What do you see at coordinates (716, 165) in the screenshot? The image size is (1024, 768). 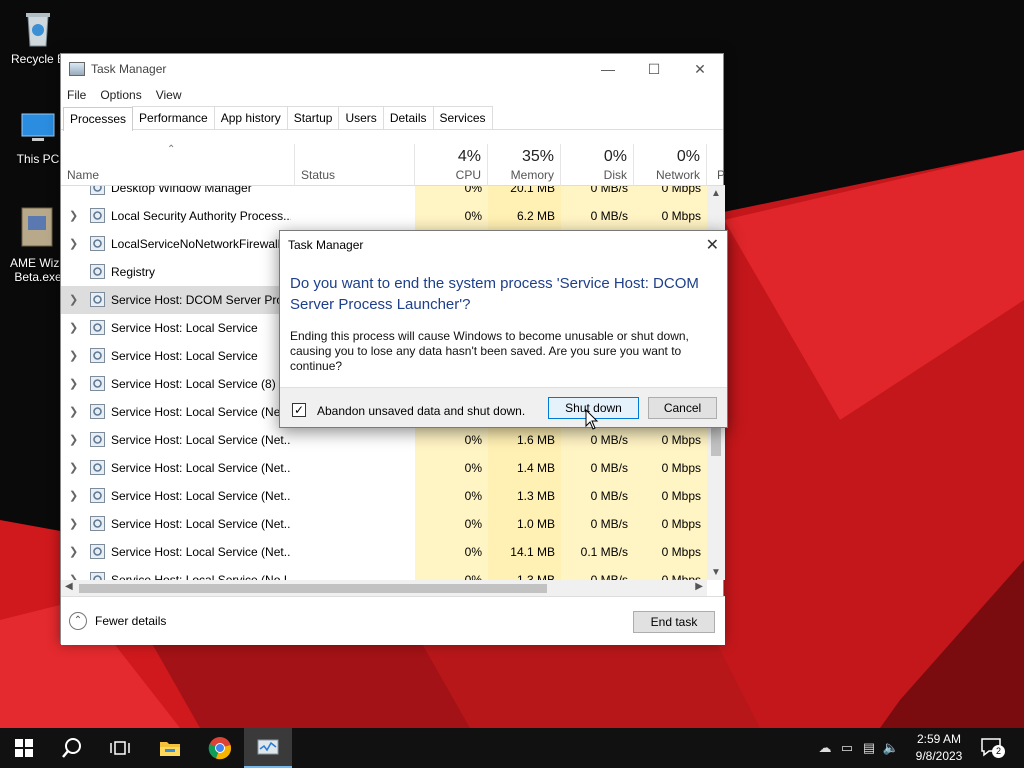 I see `column-header-power: P` at bounding box center [716, 165].